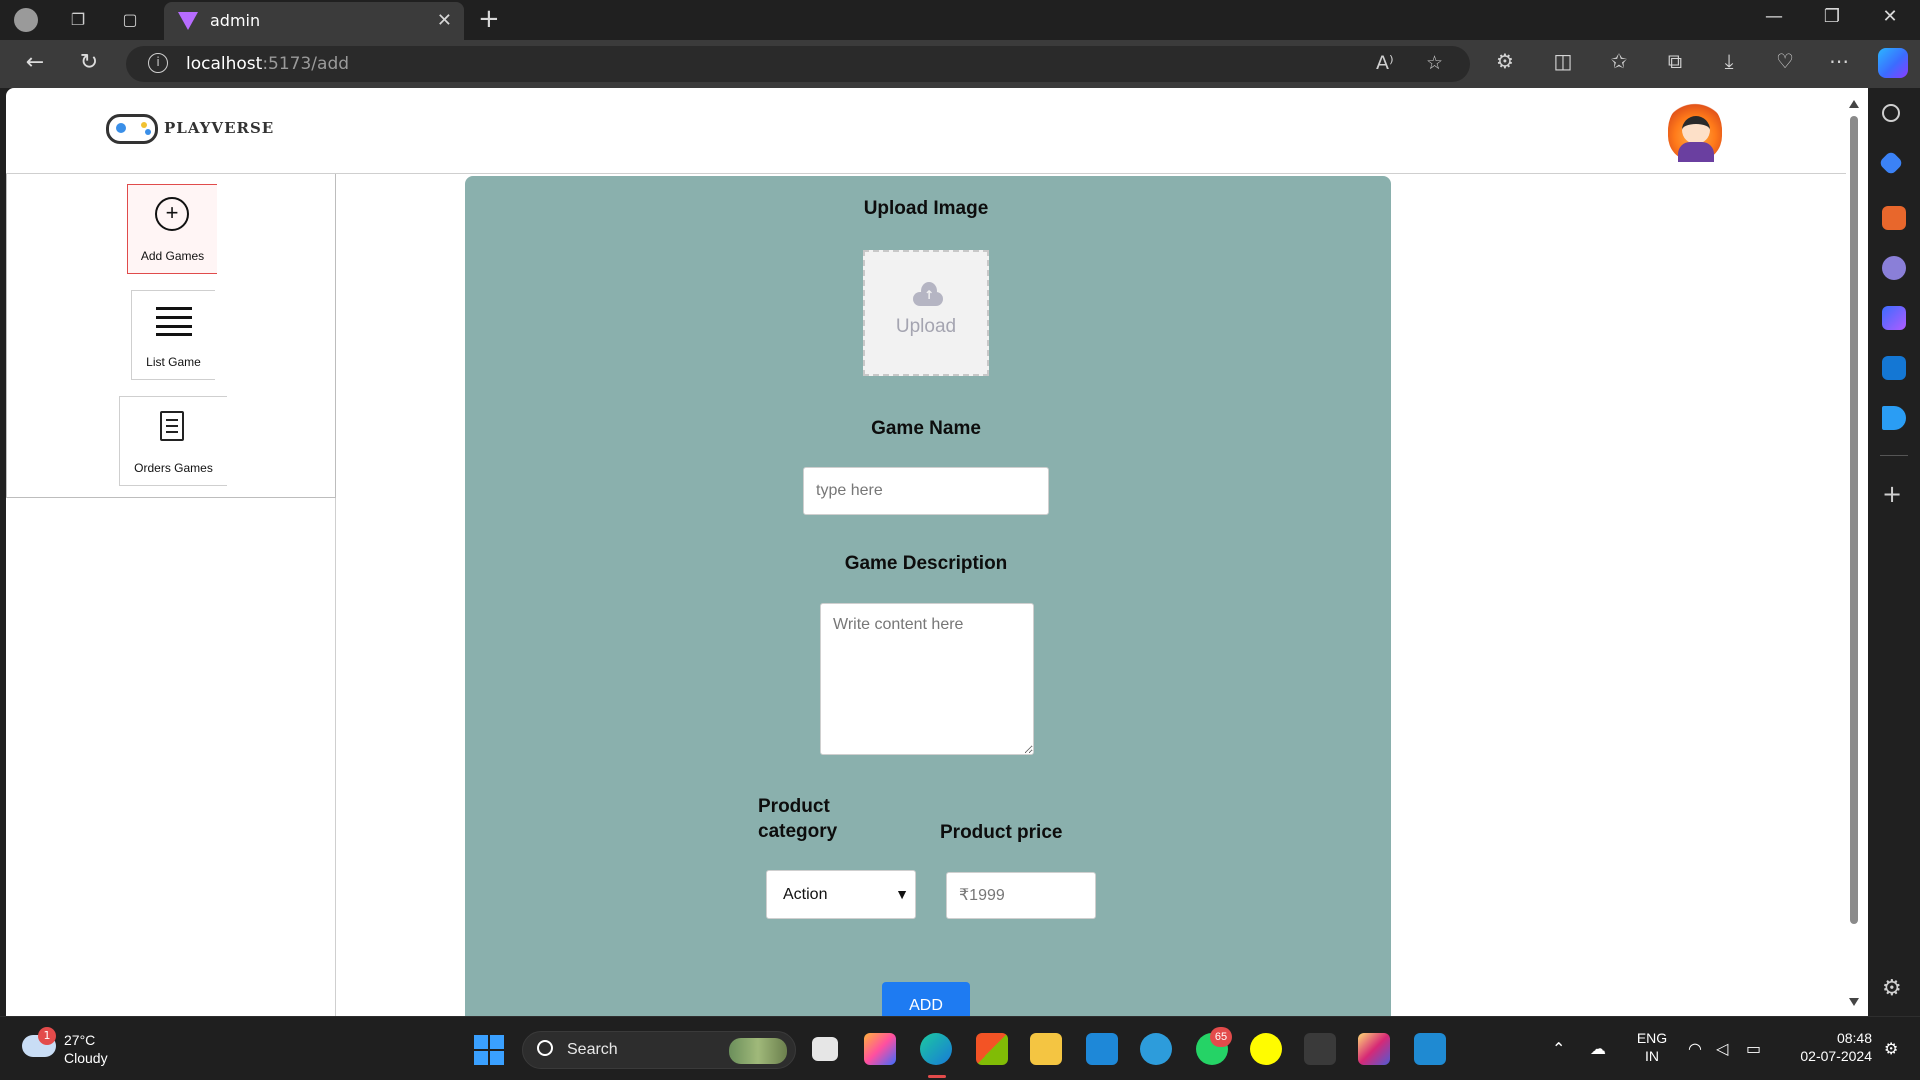  I want to click on url-text: localhost:5173/add, so click(267, 64).